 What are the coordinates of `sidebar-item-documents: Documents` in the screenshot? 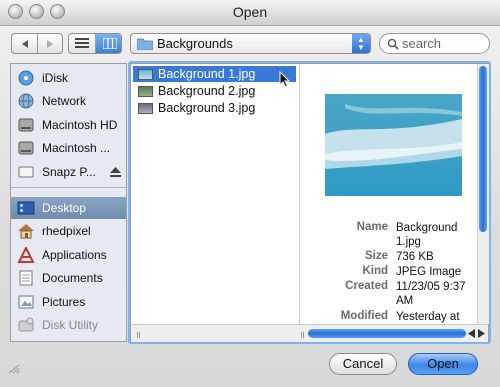 It's located at (68, 278).